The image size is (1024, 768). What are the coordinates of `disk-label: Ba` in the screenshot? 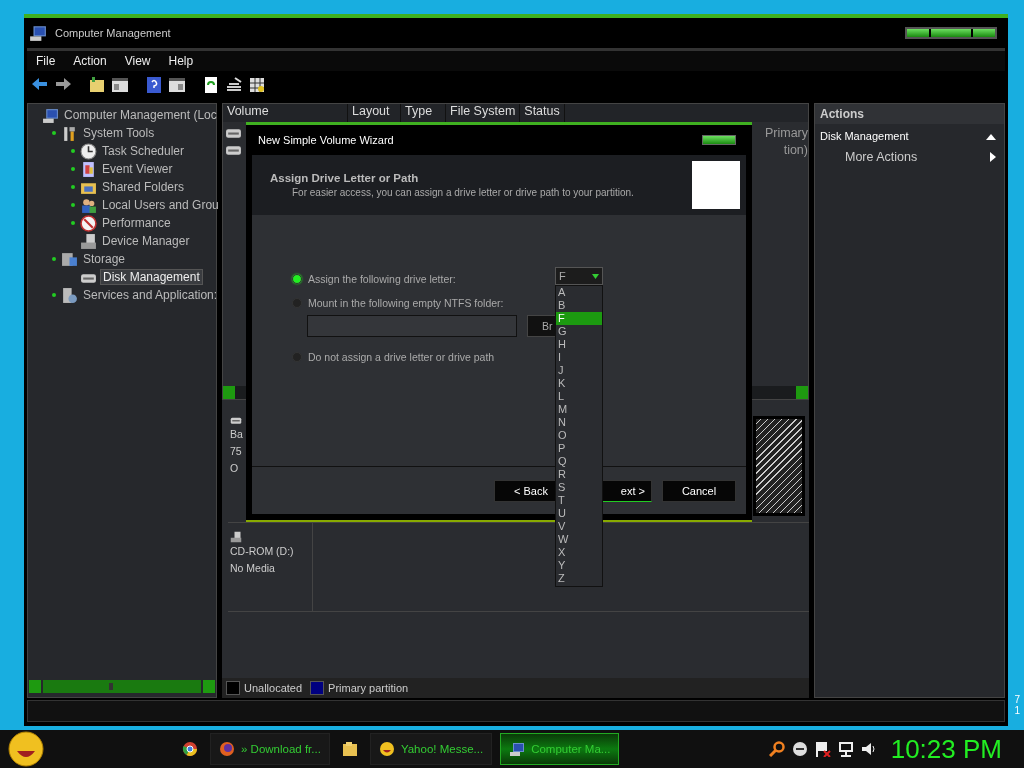 It's located at (237, 434).